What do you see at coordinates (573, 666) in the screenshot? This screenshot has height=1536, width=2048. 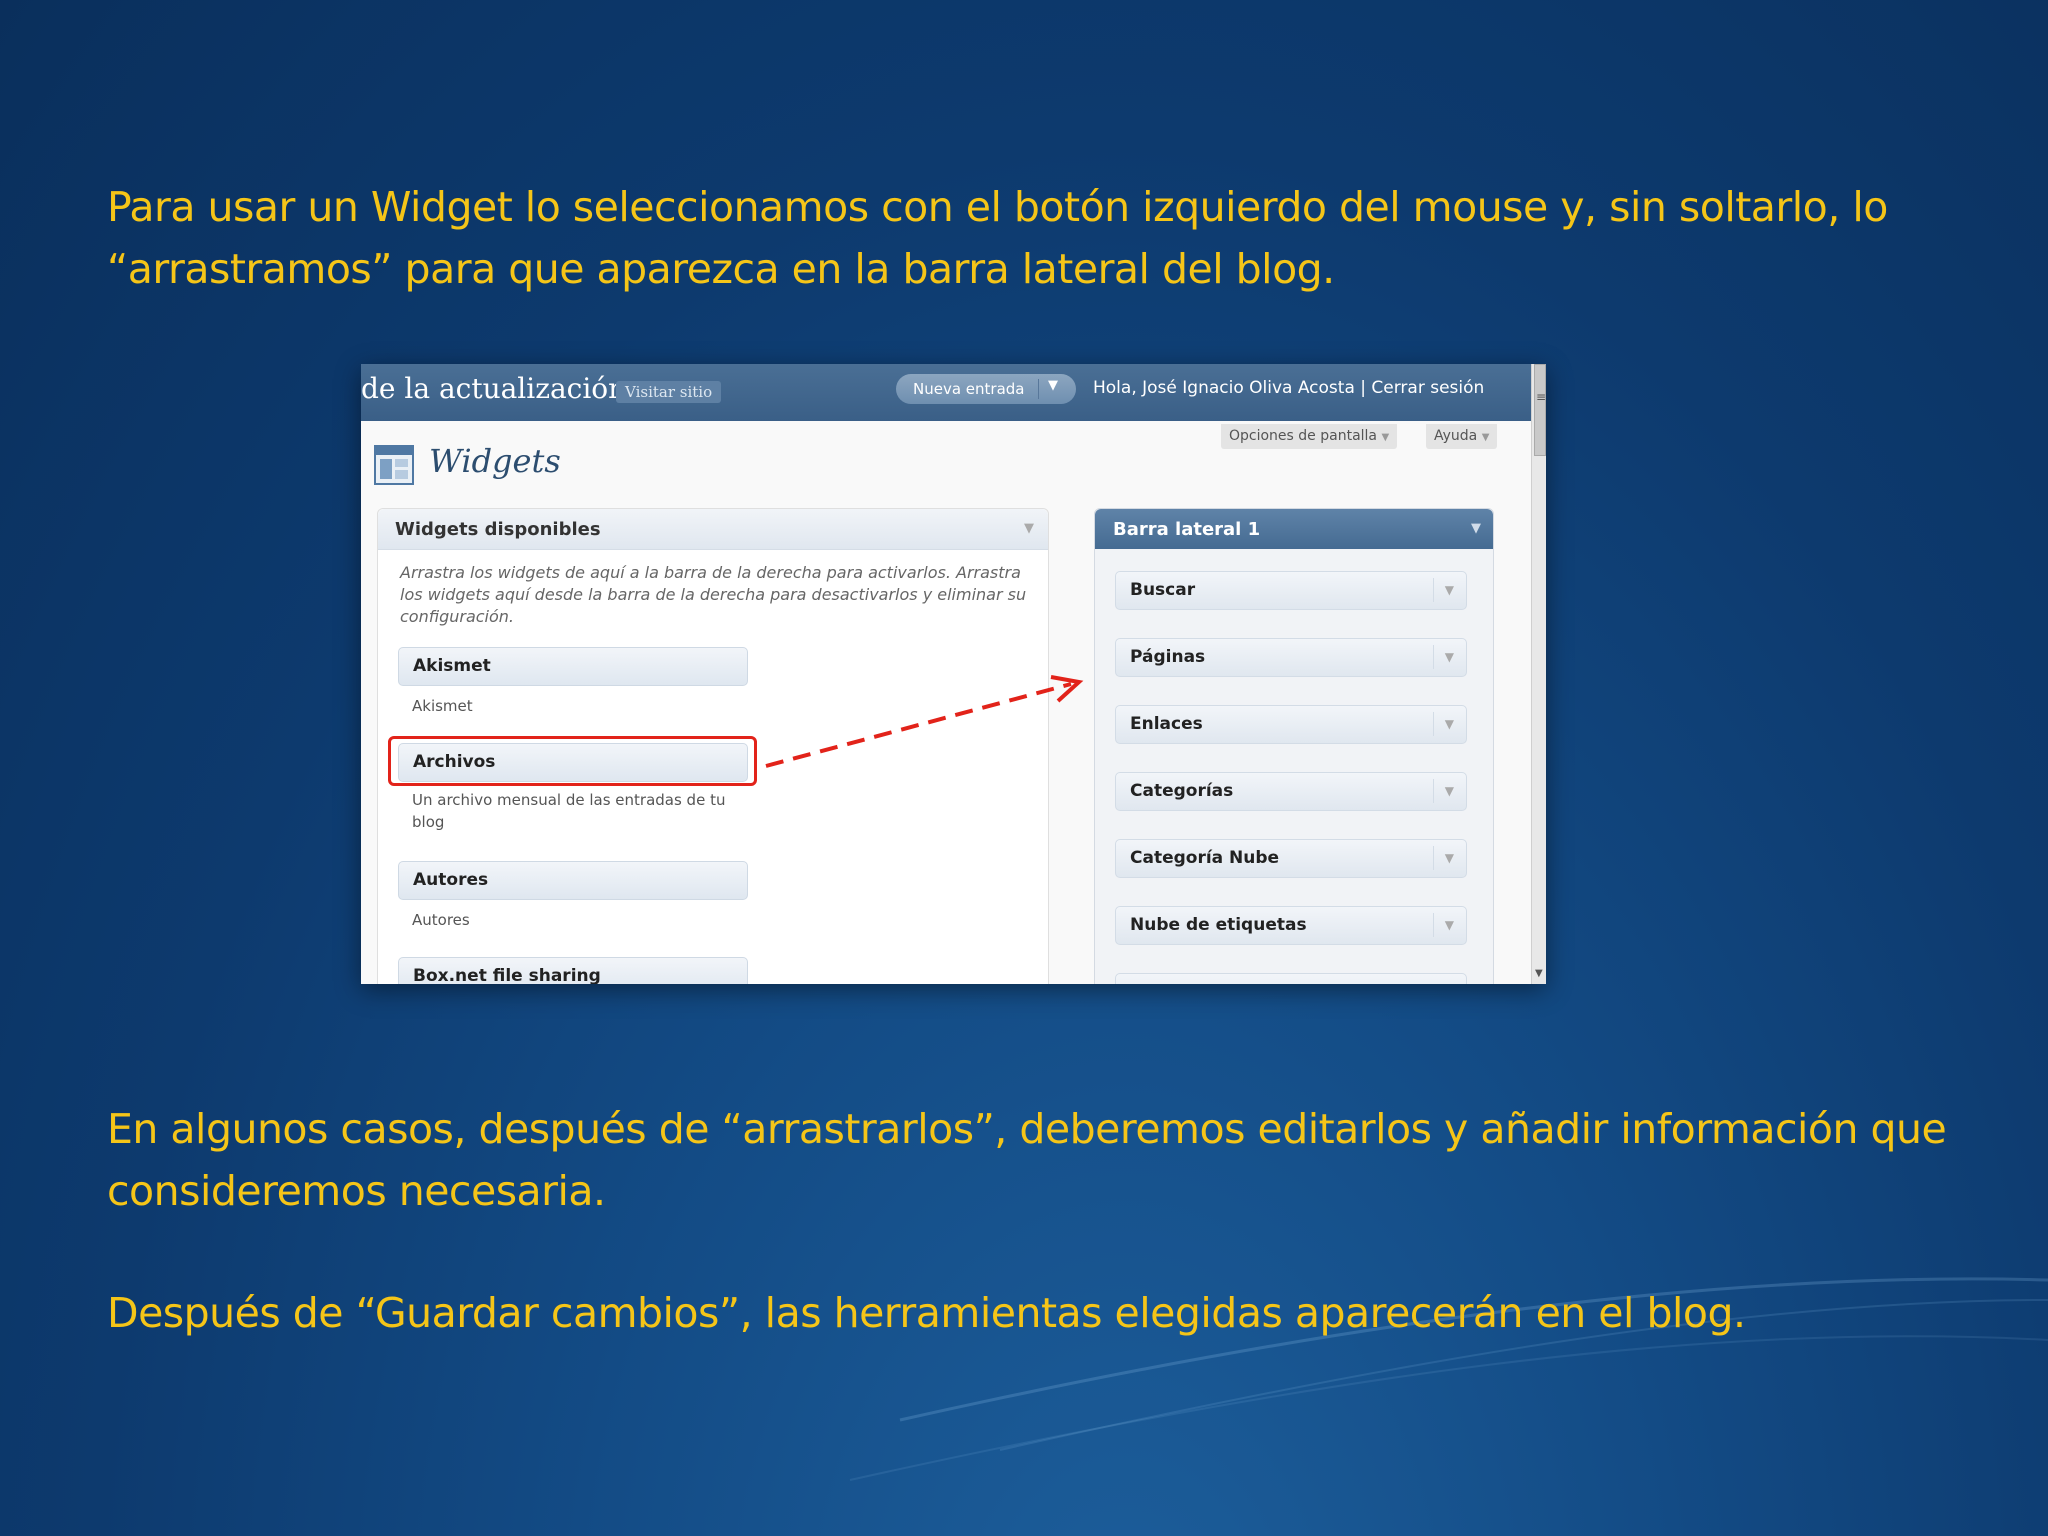 I see `widget-akismet: Akismet` at bounding box center [573, 666].